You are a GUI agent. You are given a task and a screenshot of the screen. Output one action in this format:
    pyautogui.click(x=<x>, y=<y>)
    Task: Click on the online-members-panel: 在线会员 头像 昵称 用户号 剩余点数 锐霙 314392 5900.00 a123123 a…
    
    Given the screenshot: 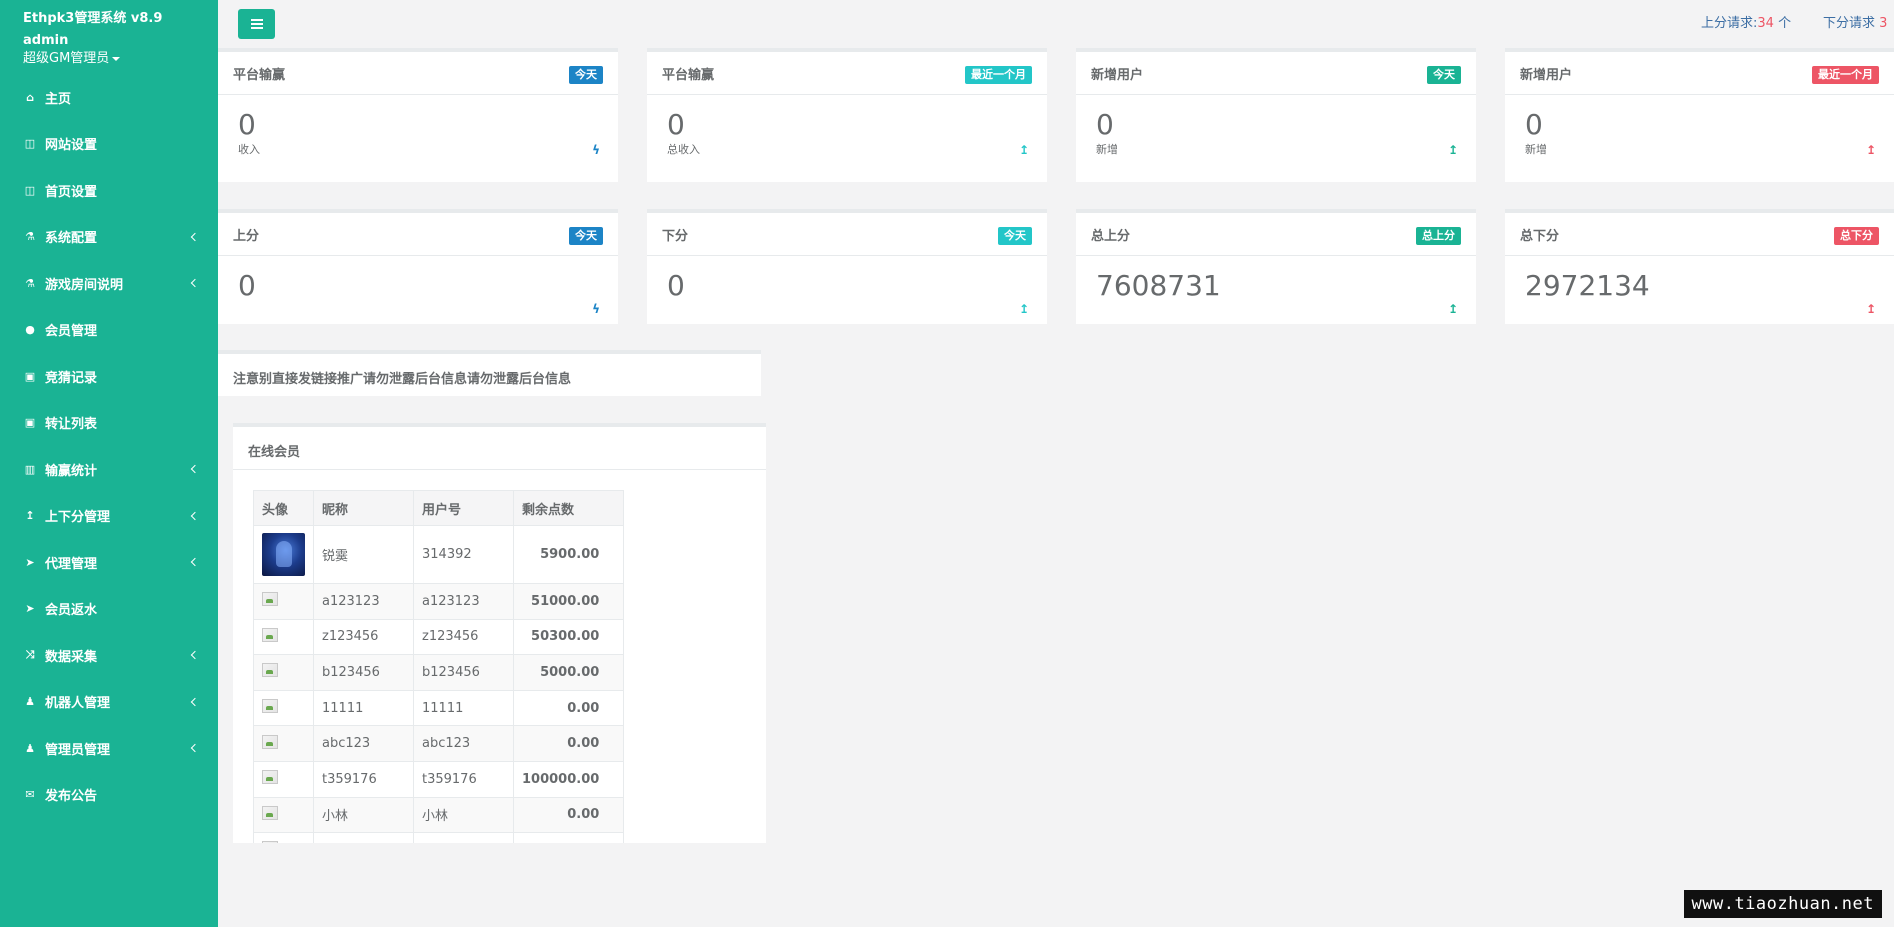 What is the action you would take?
    pyautogui.click(x=499, y=633)
    